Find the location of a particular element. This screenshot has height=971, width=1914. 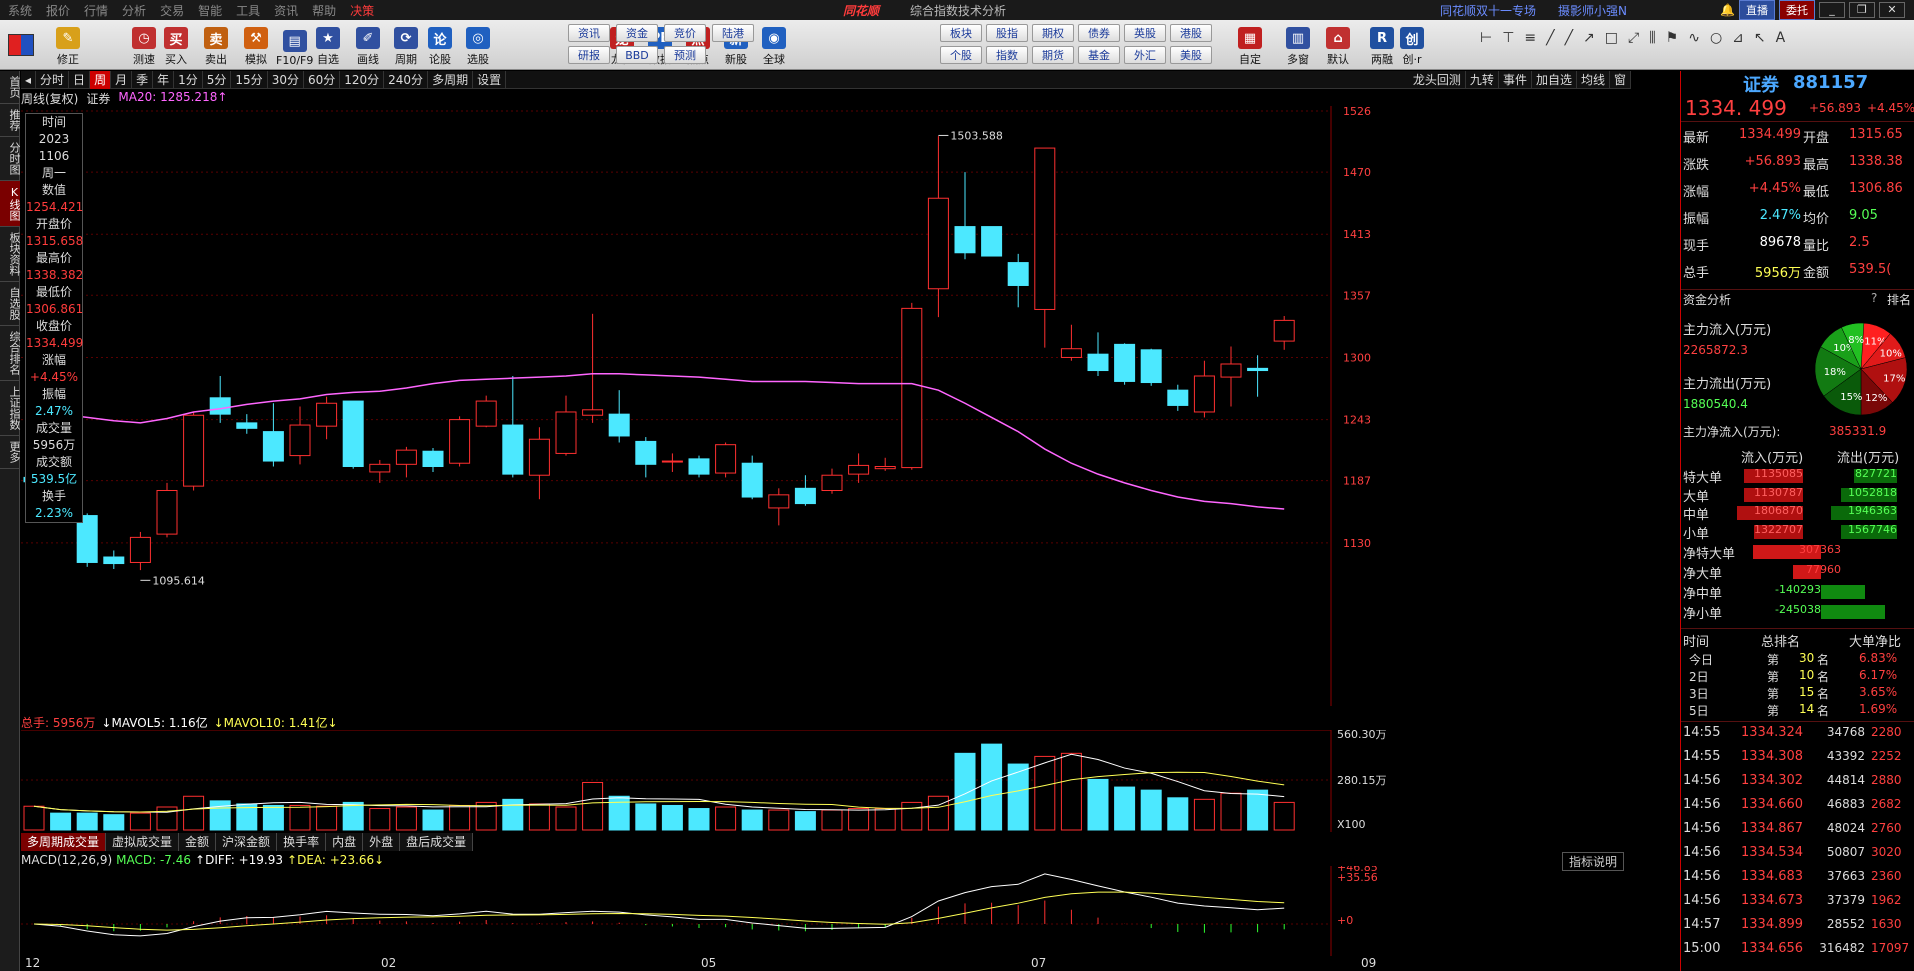

left-tab-3: K线图 is located at coordinates (10, 204).